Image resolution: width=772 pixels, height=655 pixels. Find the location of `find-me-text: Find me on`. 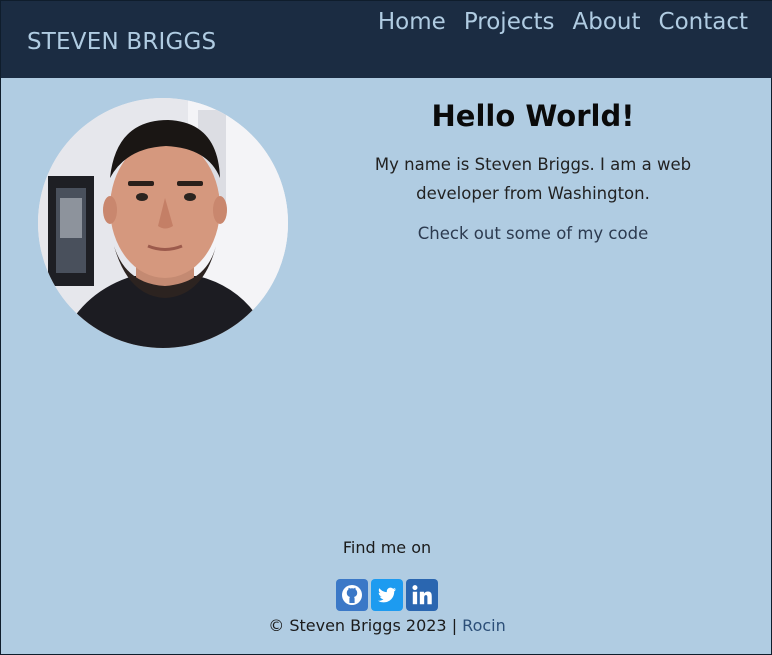

find-me-text: Find me on is located at coordinates (387, 547).